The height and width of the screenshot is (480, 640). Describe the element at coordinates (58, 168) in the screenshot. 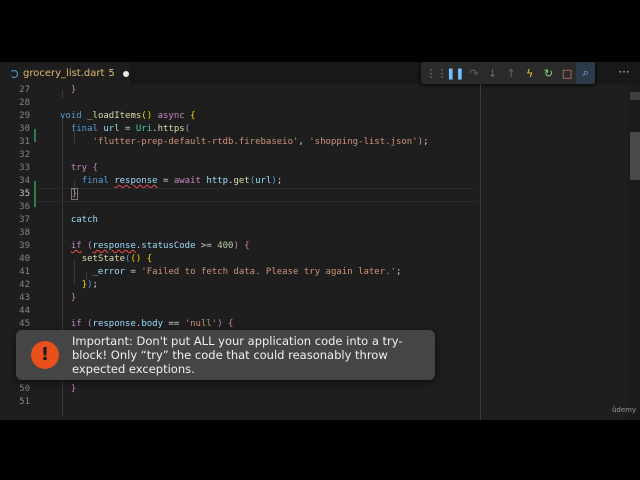

I see `code-line: 33 try {` at that location.